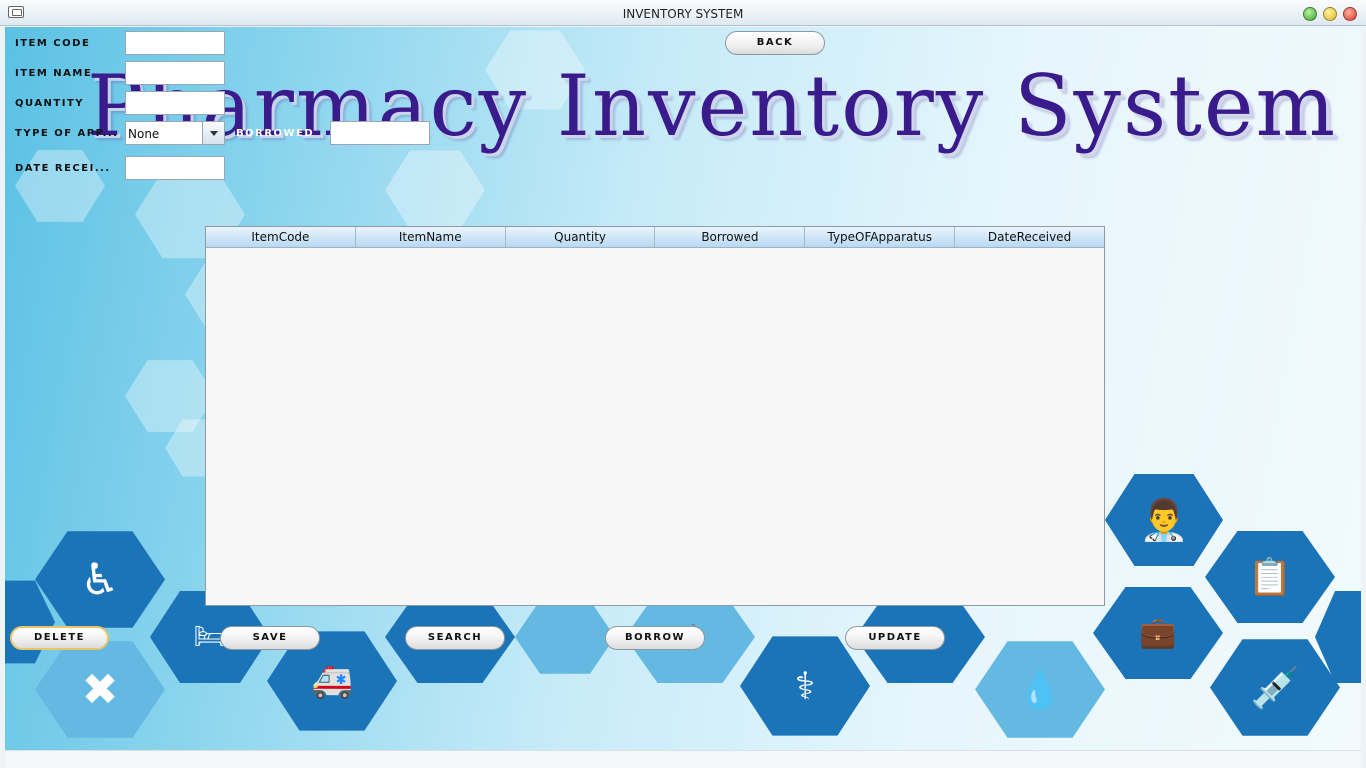 This screenshot has width=1366, height=768. Describe the element at coordinates (712, 106) in the screenshot. I see `page-heading: Pharmacy Inventory System` at that location.